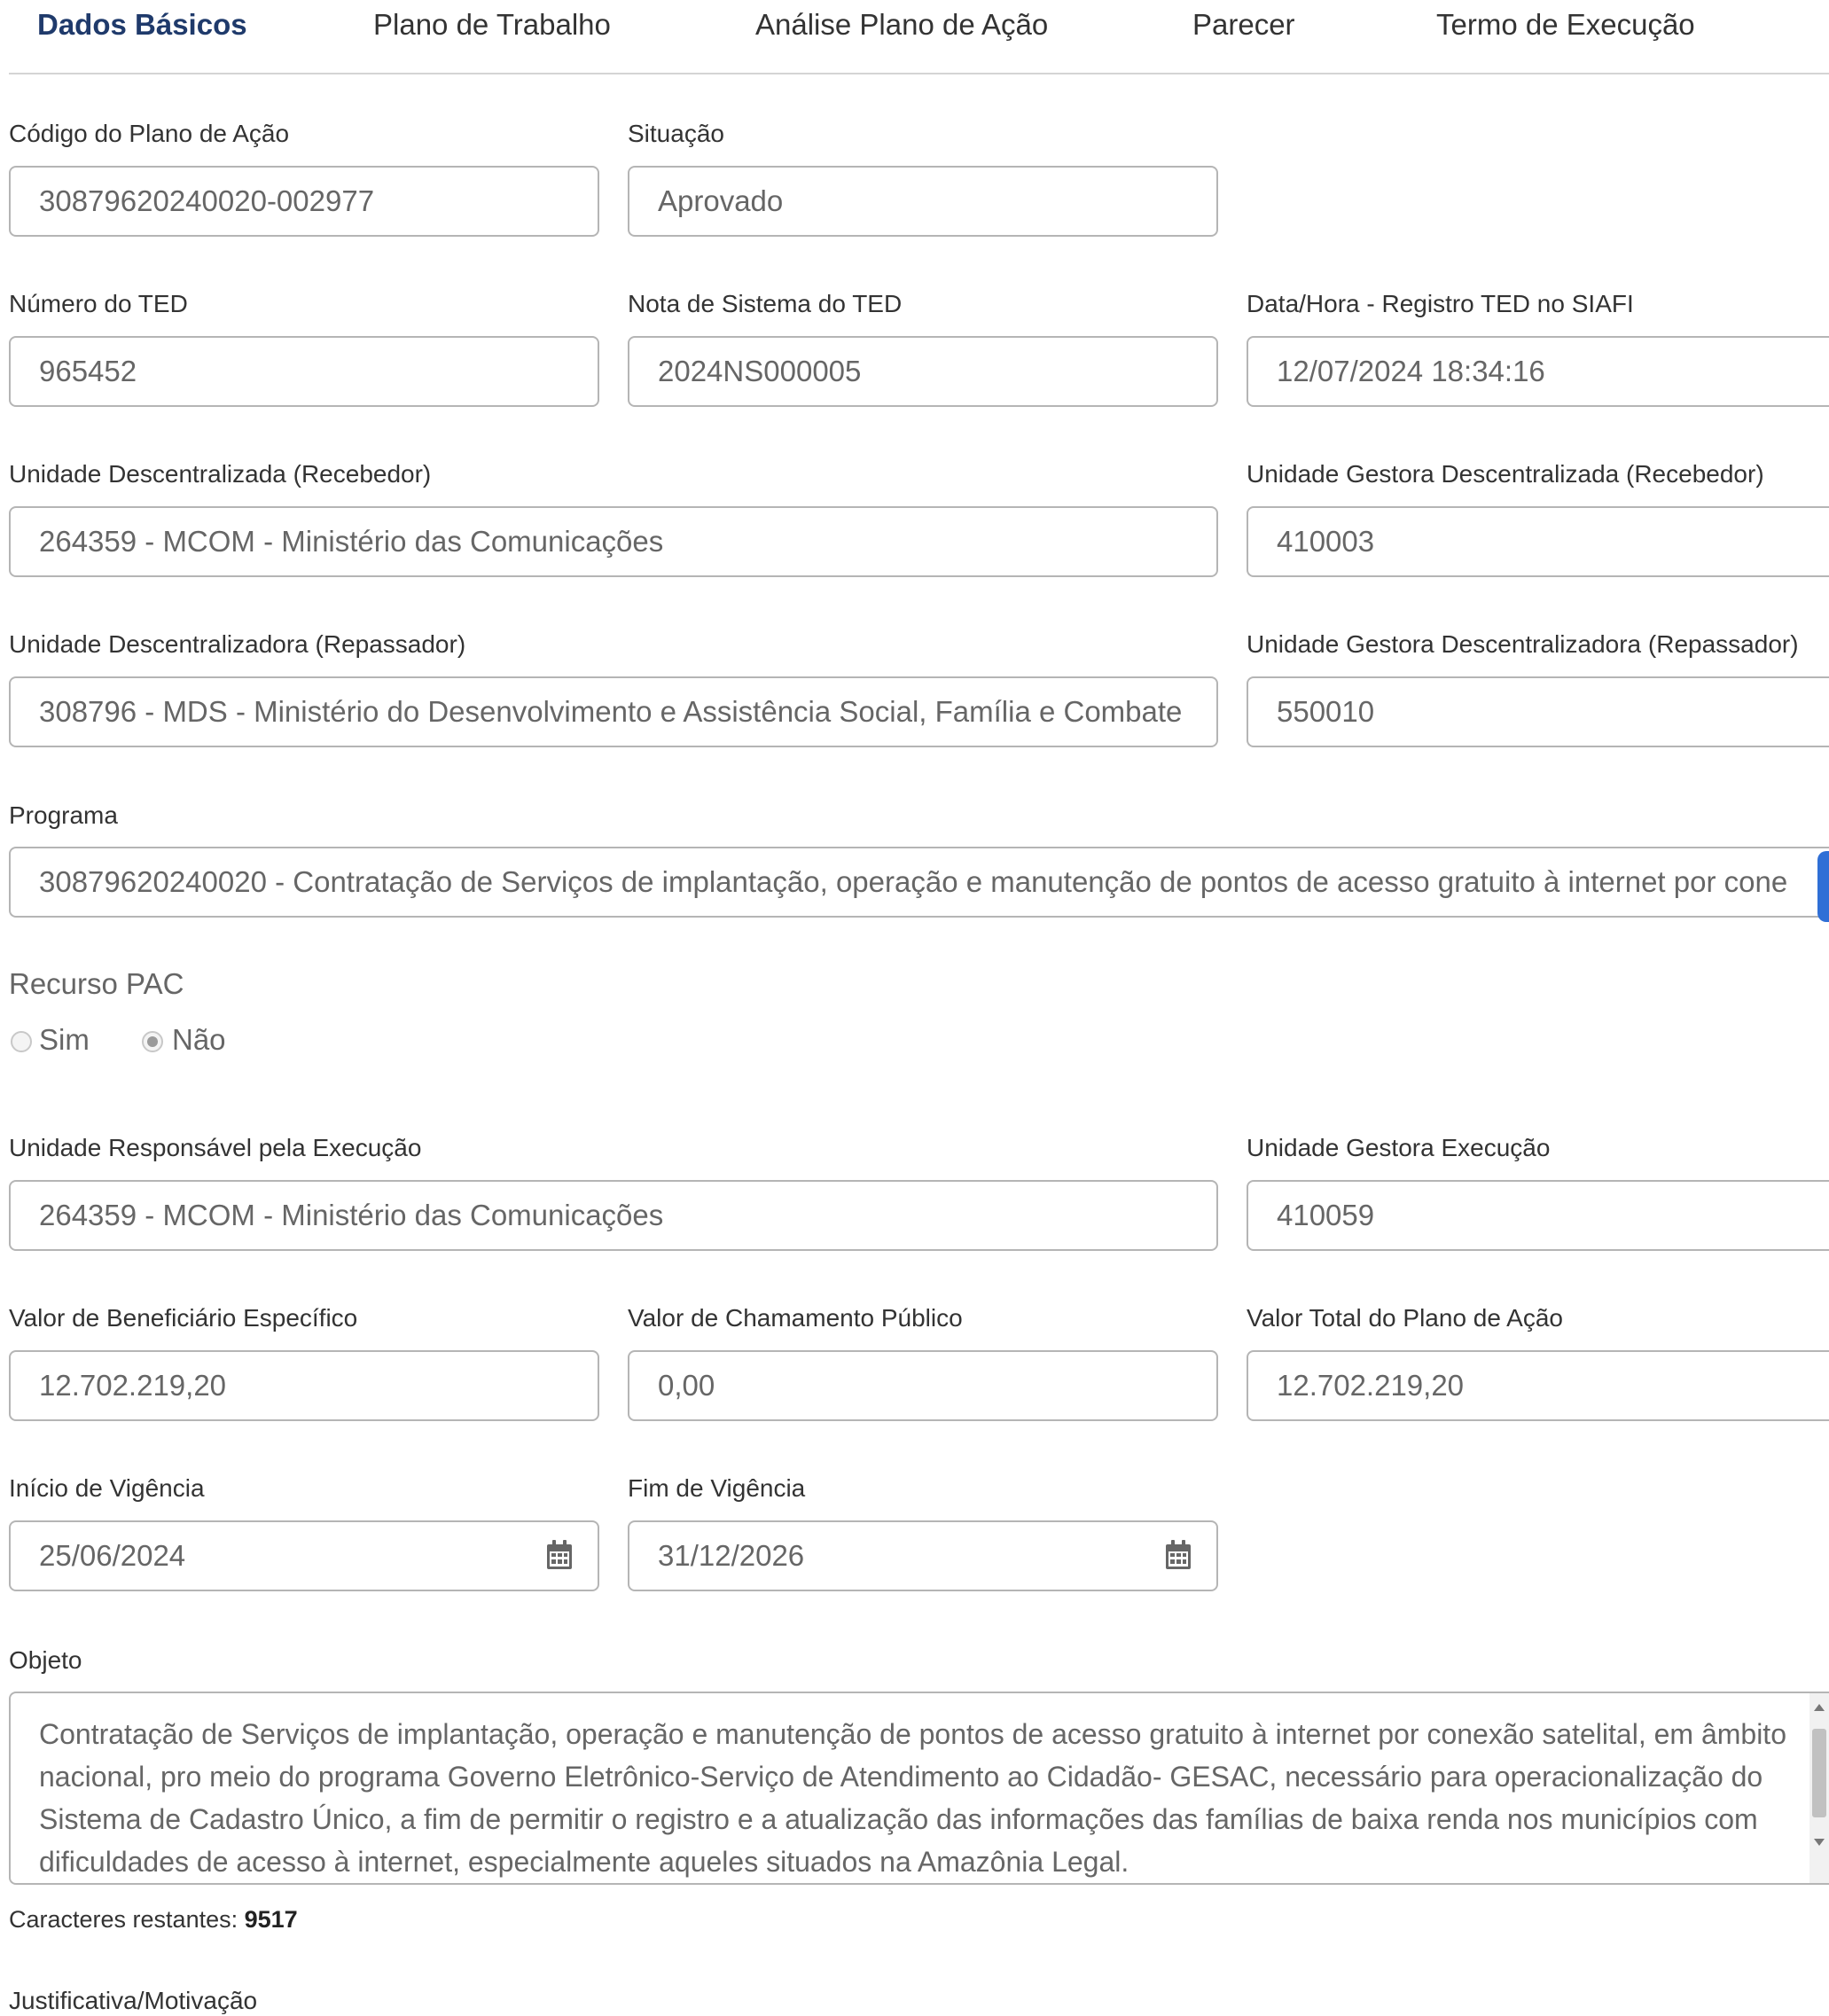 Image resolution: width=1829 pixels, height=2016 pixels. What do you see at coordinates (1371, 1385) in the screenshot?
I see `valor-total-value: 12.702.219,20` at bounding box center [1371, 1385].